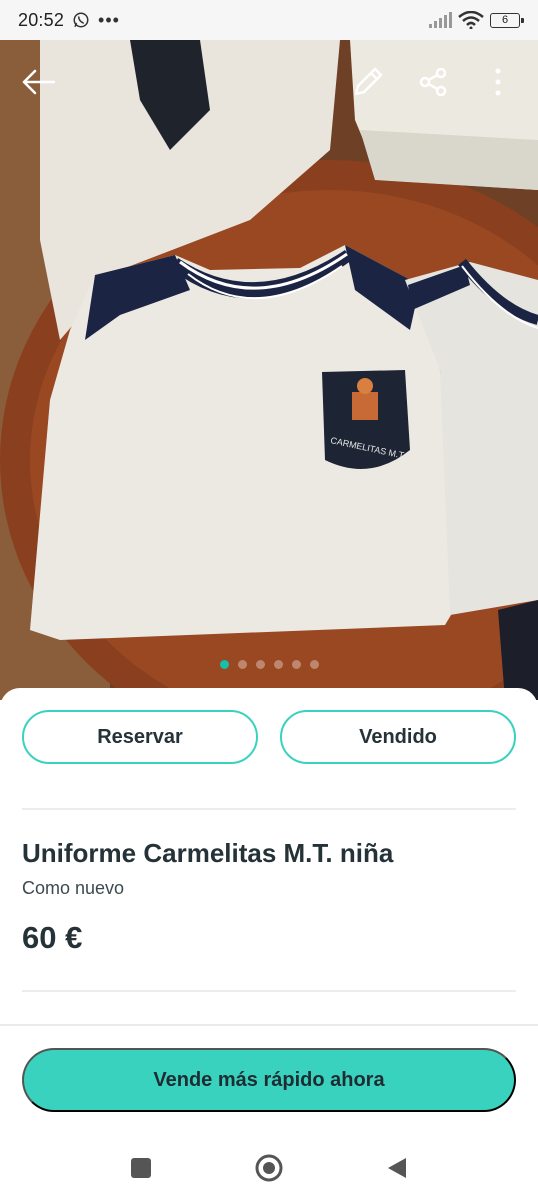 The width and height of the screenshot is (538, 1200). I want to click on nav-back-button, so click(397, 1168).